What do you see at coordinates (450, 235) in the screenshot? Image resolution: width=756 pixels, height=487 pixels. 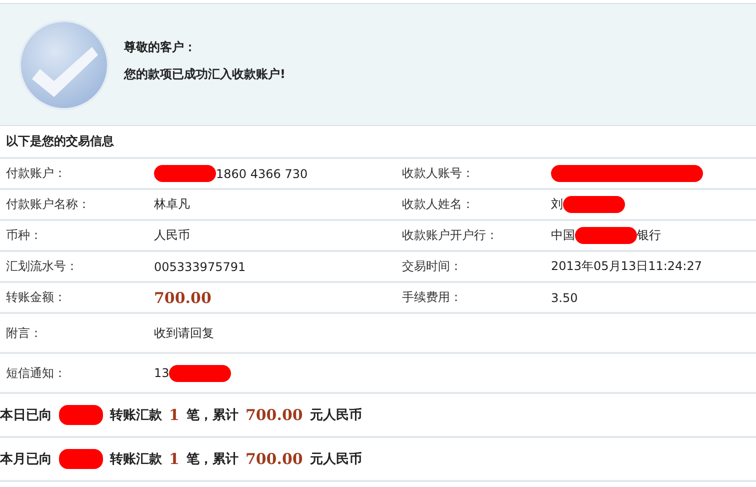 I see `field-label: 收款账户开户行：` at bounding box center [450, 235].